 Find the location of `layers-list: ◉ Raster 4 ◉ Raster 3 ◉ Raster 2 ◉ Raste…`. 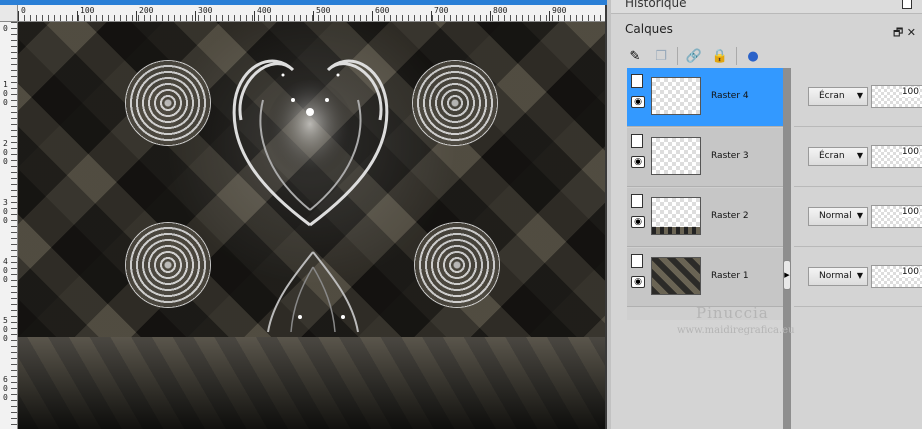

layers-list: ◉ Raster 4 ◉ Raster 3 ◉ Raster 2 ◉ Raste… is located at coordinates (707, 194).